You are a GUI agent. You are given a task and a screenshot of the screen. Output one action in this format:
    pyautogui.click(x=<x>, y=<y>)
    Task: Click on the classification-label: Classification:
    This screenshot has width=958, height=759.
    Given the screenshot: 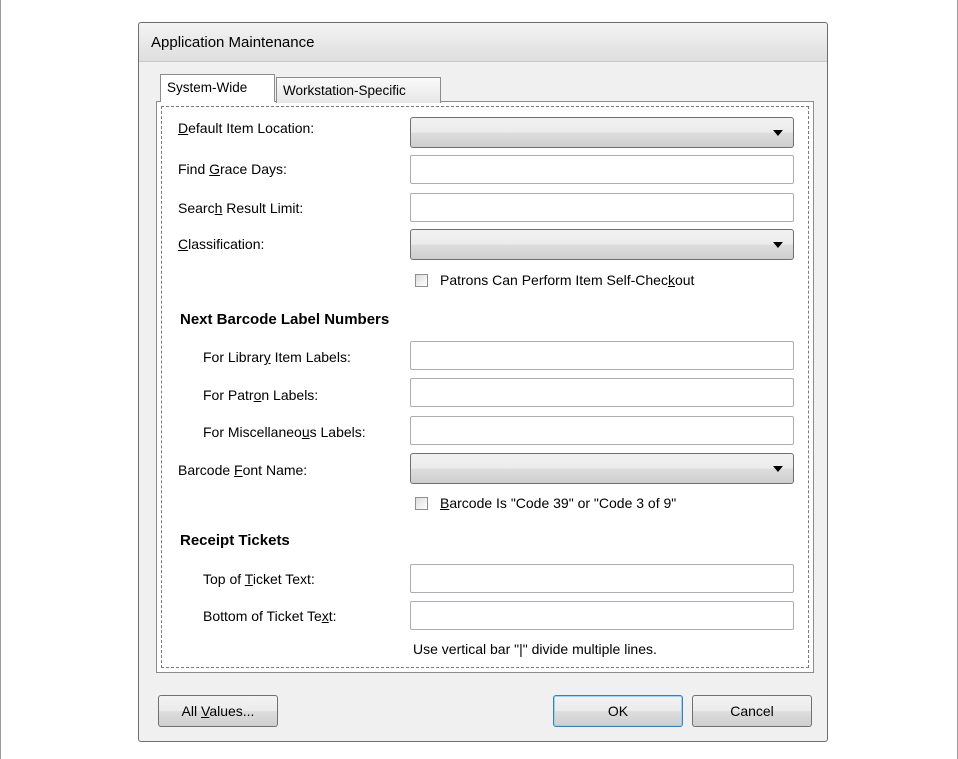 What is the action you would take?
    pyautogui.click(x=221, y=244)
    